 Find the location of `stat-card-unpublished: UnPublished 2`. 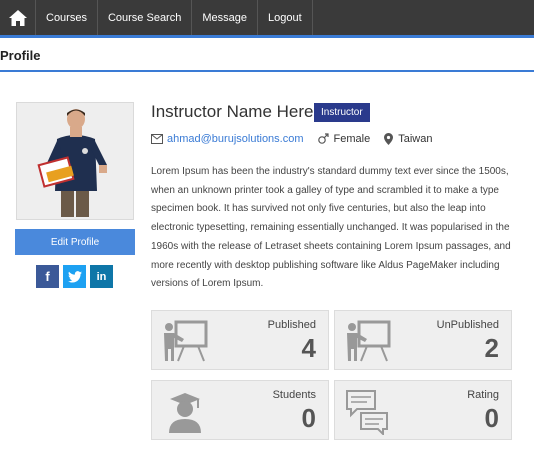

stat-card-unpublished: UnPublished 2 is located at coordinates (423, 340).